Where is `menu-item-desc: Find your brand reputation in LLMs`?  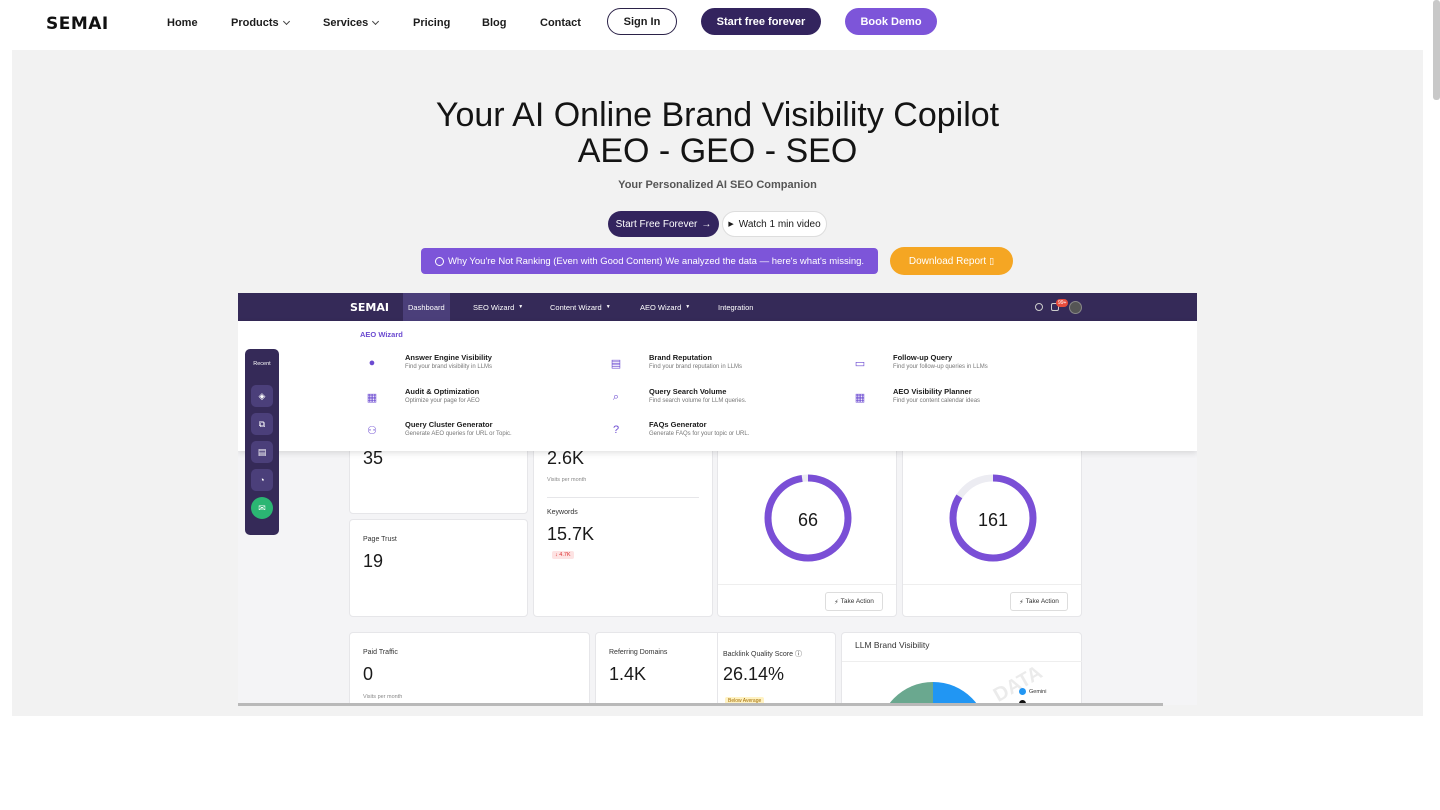
menu-item-desc: Find your brand reputation in LLMs is located at coordinates (696, 367).